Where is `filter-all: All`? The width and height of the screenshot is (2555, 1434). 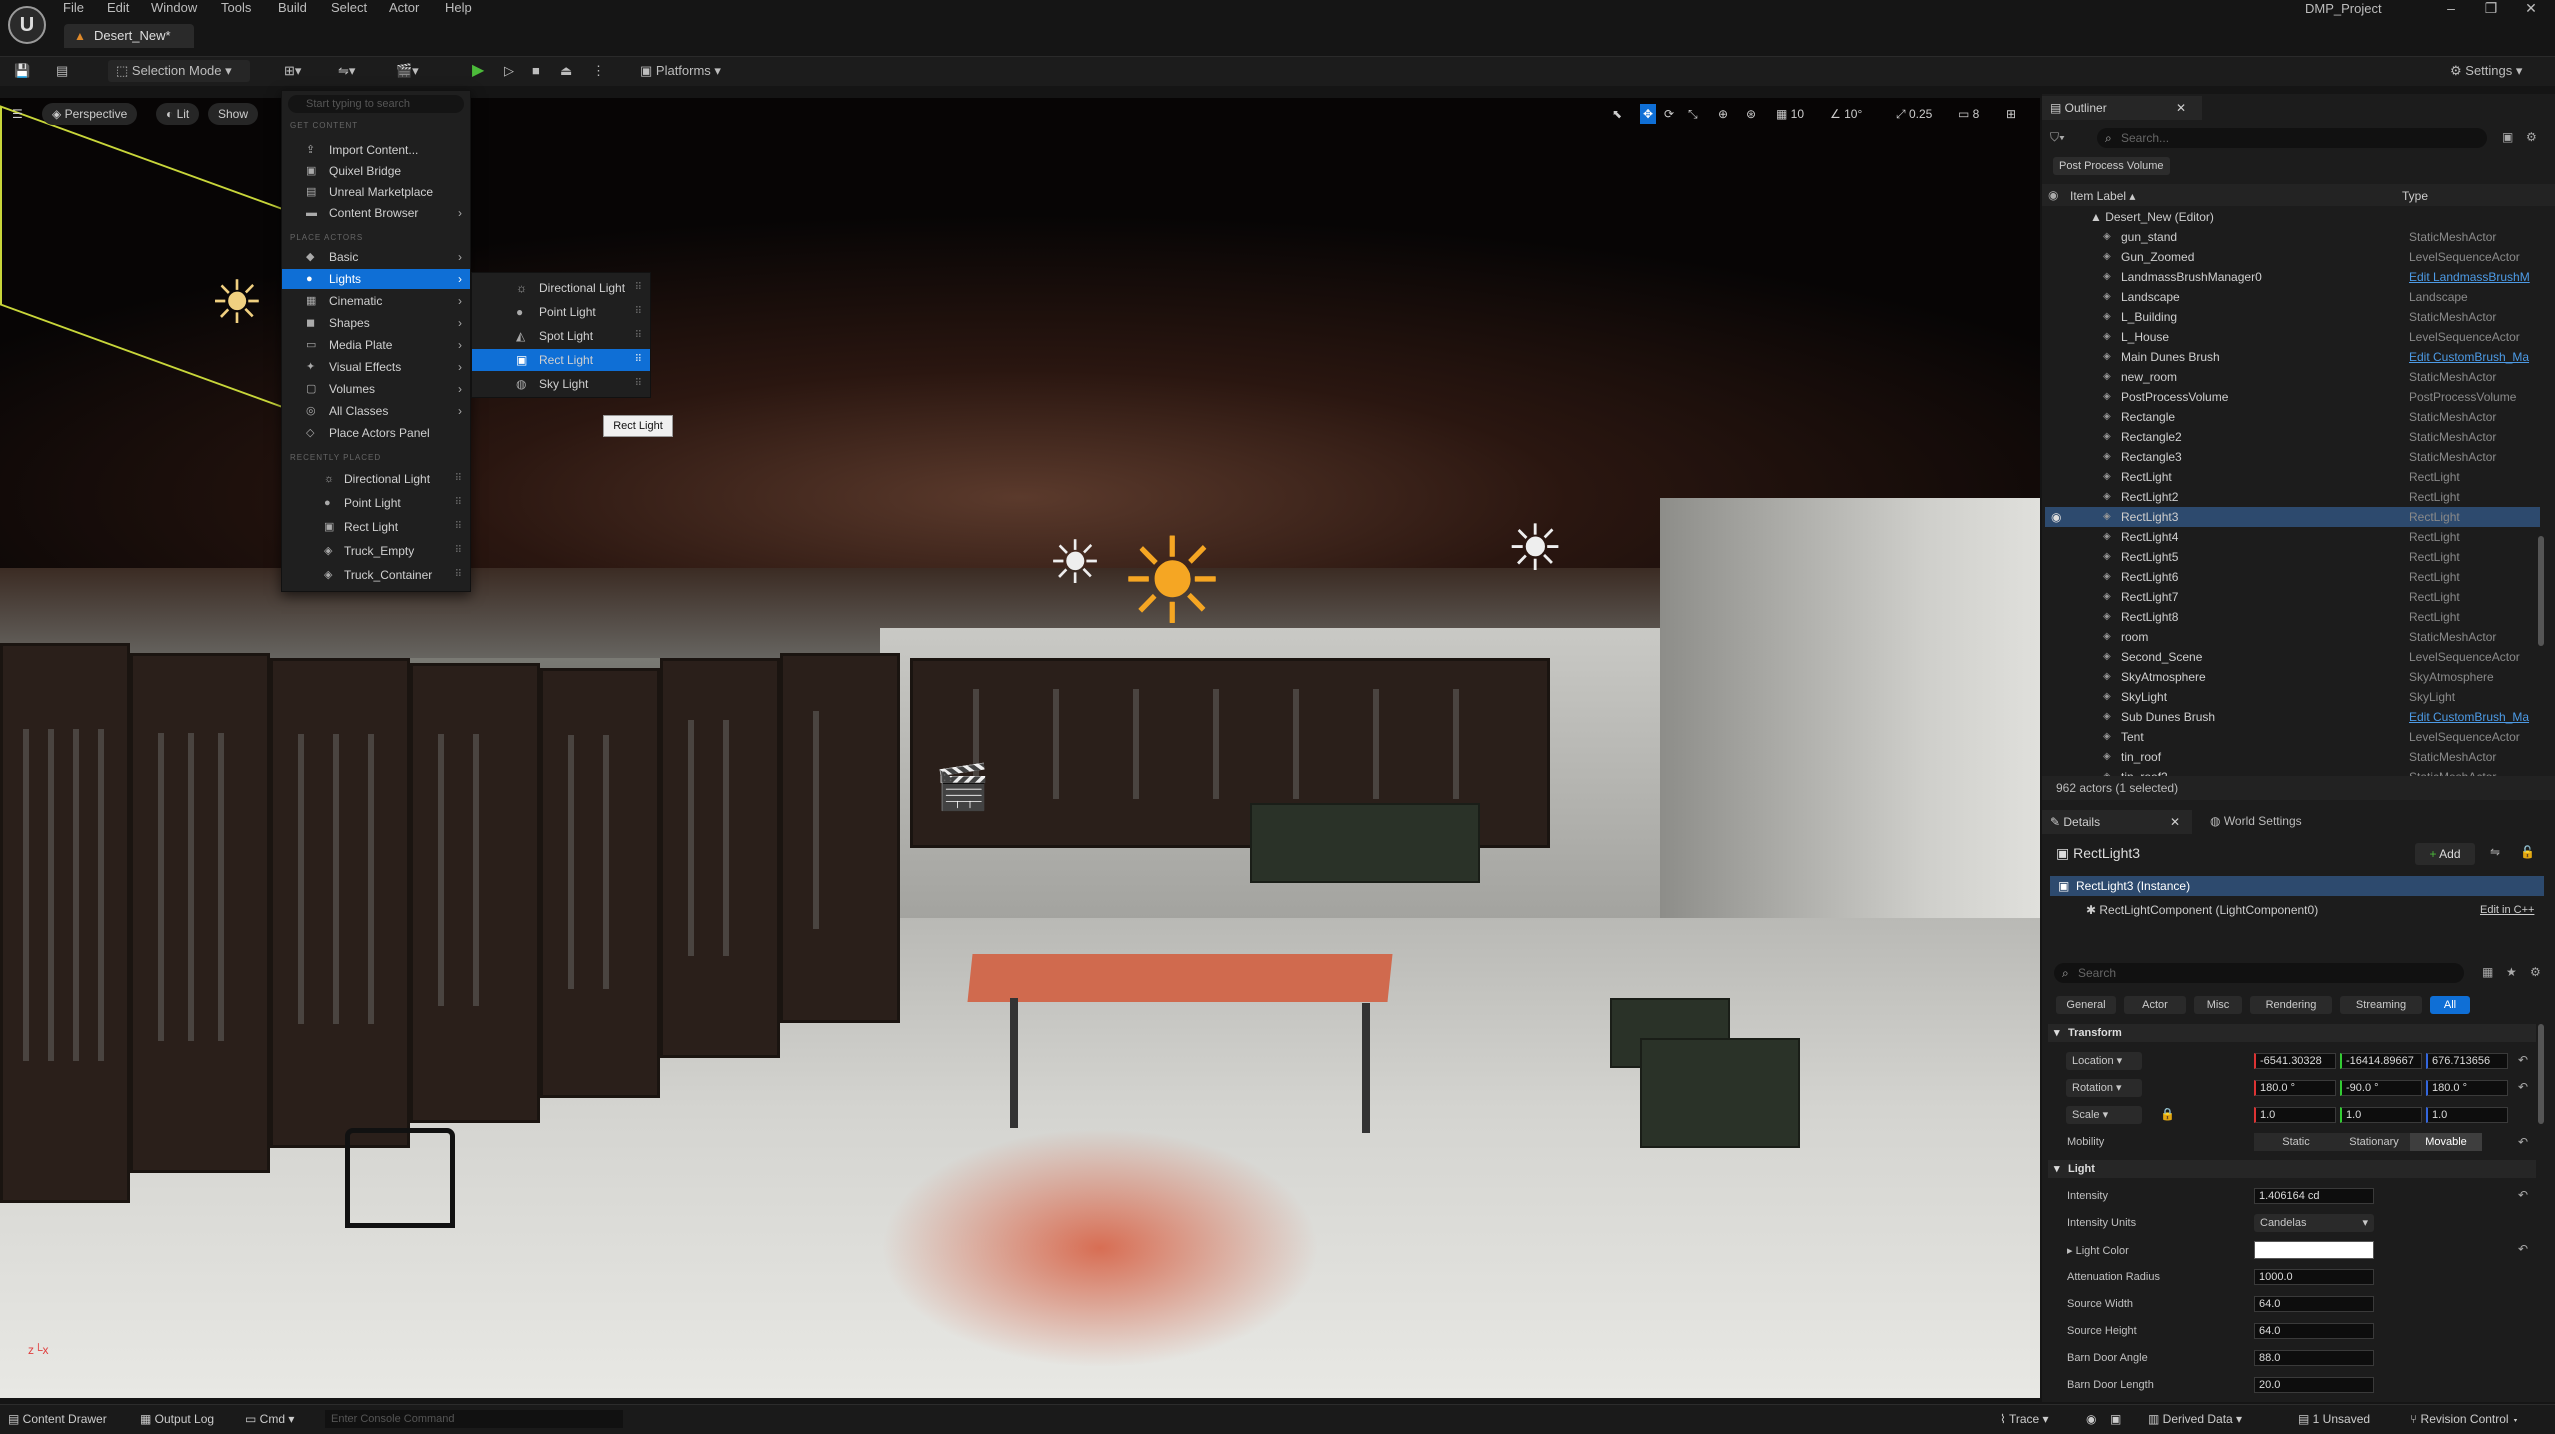 filter-all: All is located at coordinates (2450, 1005).